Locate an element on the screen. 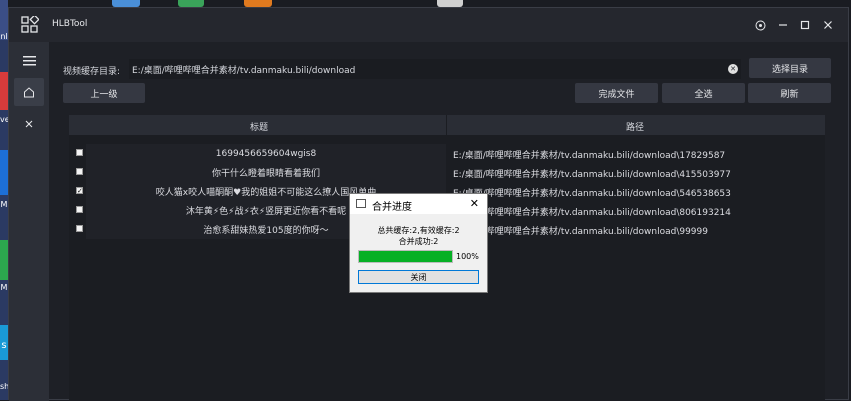  finished-files-button: 完成文件 is located at coordinates (616, 93).